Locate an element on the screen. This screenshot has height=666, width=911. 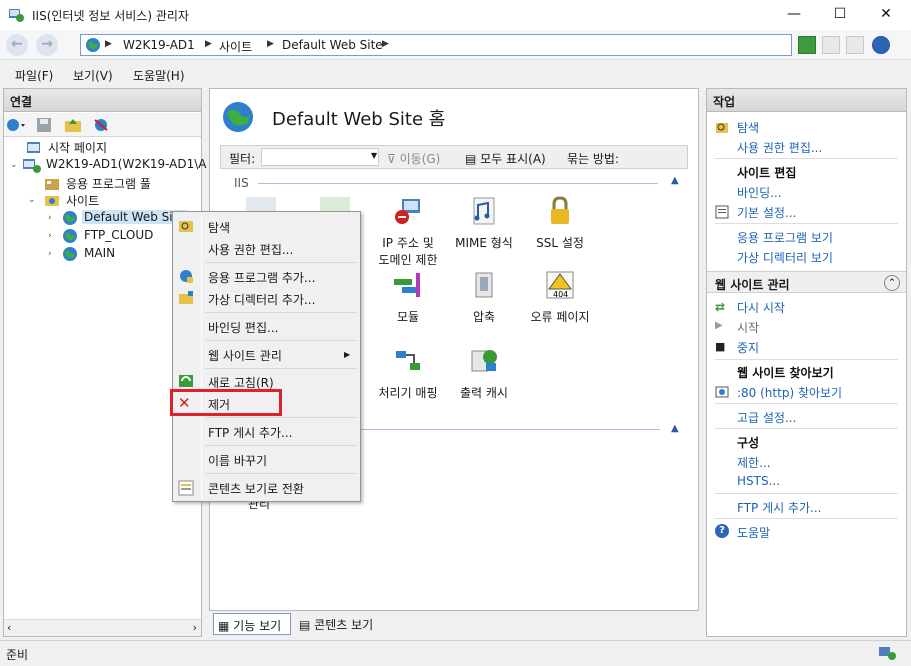
page-title: Default Web Site 홈 is located at coordinates (359, 119).